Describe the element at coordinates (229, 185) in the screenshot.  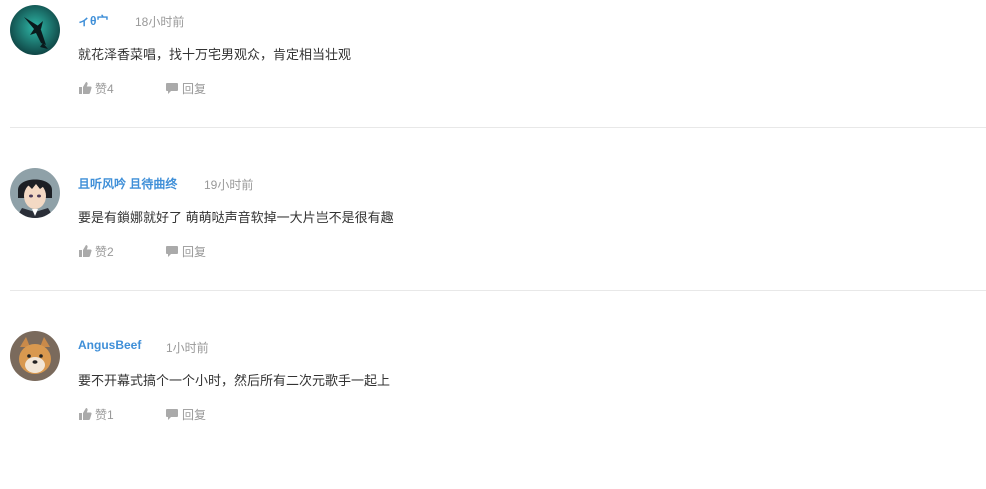
I see `timestamp: 19小时前` at that location.